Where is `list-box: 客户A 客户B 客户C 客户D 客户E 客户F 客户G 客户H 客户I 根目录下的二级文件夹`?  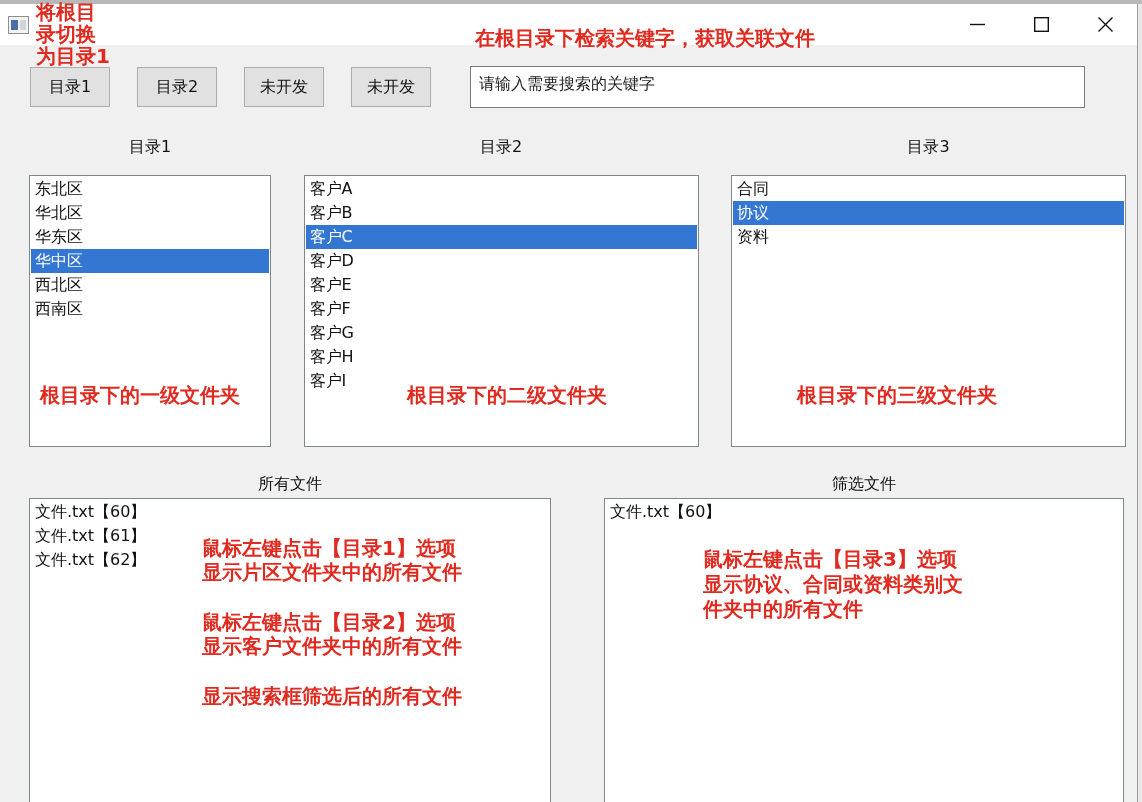 list-box: 客户A 客户B 客户C 客户D 客户E 客户F 客户G 客户H 客户I 根目录下的二级文件夹 is located at coordinates (501, 311).